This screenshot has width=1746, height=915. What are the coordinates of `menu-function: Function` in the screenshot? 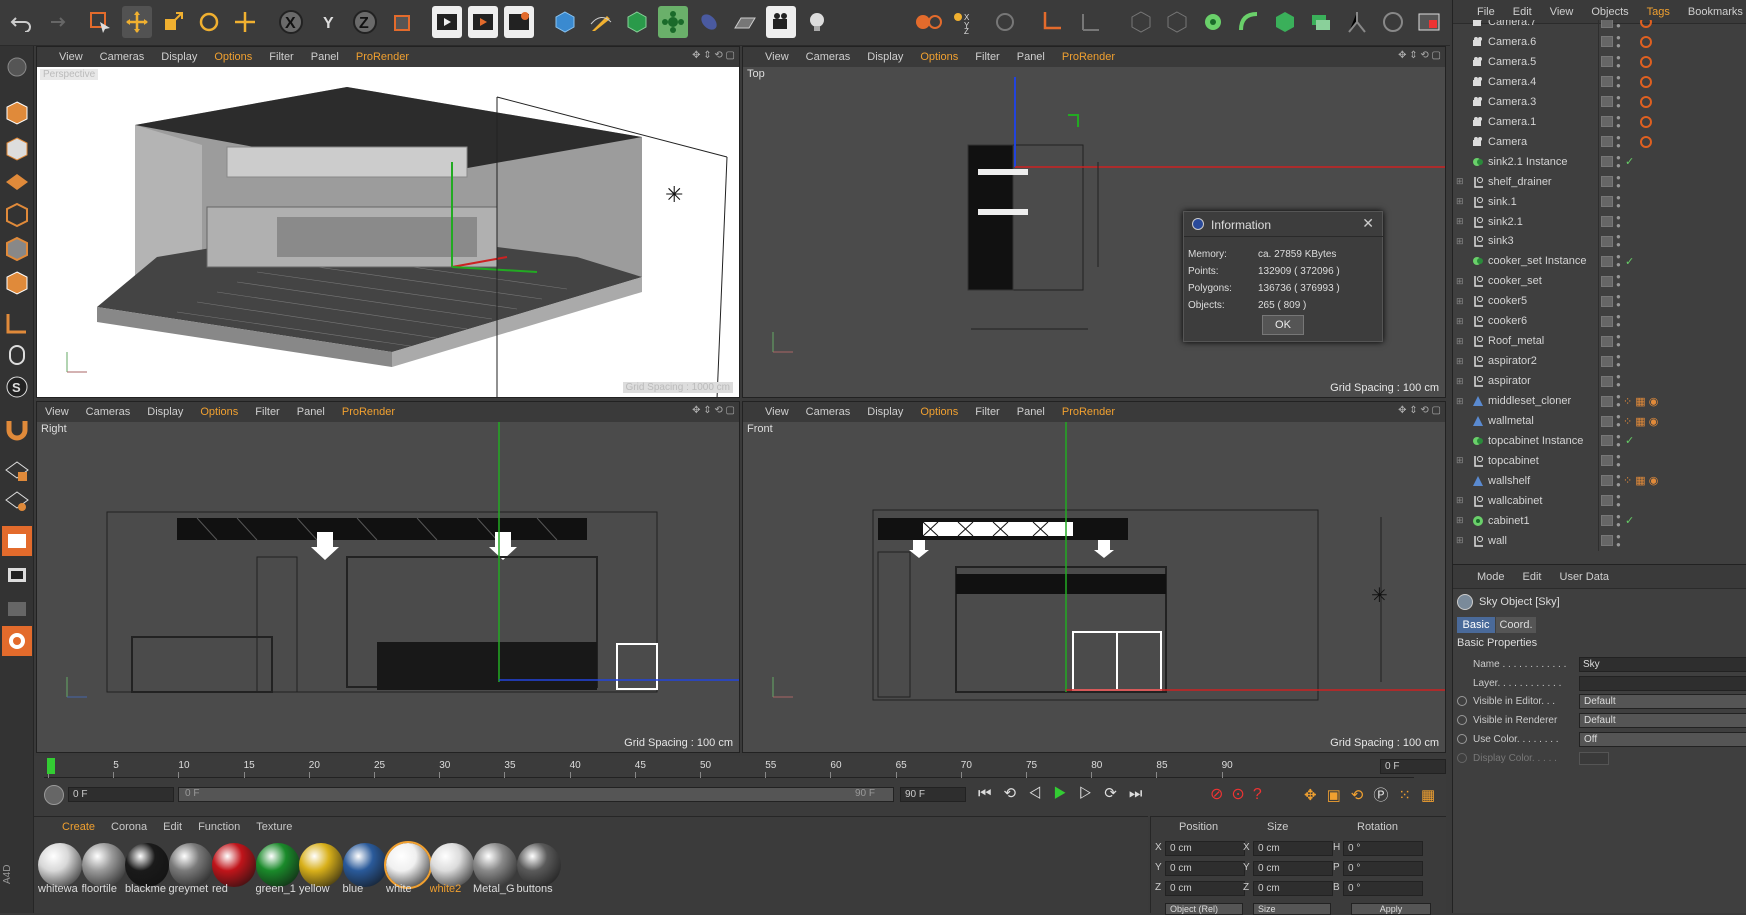 It's located at (219, 827).